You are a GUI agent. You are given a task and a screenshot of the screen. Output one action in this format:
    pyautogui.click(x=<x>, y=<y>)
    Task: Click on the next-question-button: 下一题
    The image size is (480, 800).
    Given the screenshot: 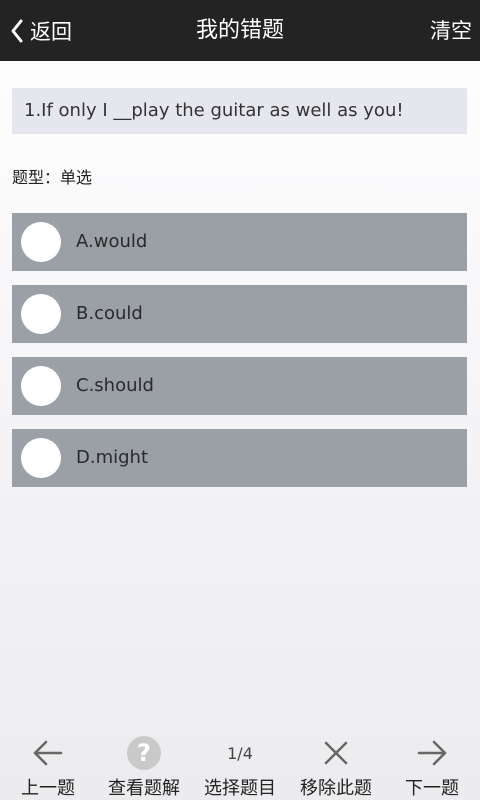 What is the action you would take?
    pyautogui.click(x=432, y=765)
    